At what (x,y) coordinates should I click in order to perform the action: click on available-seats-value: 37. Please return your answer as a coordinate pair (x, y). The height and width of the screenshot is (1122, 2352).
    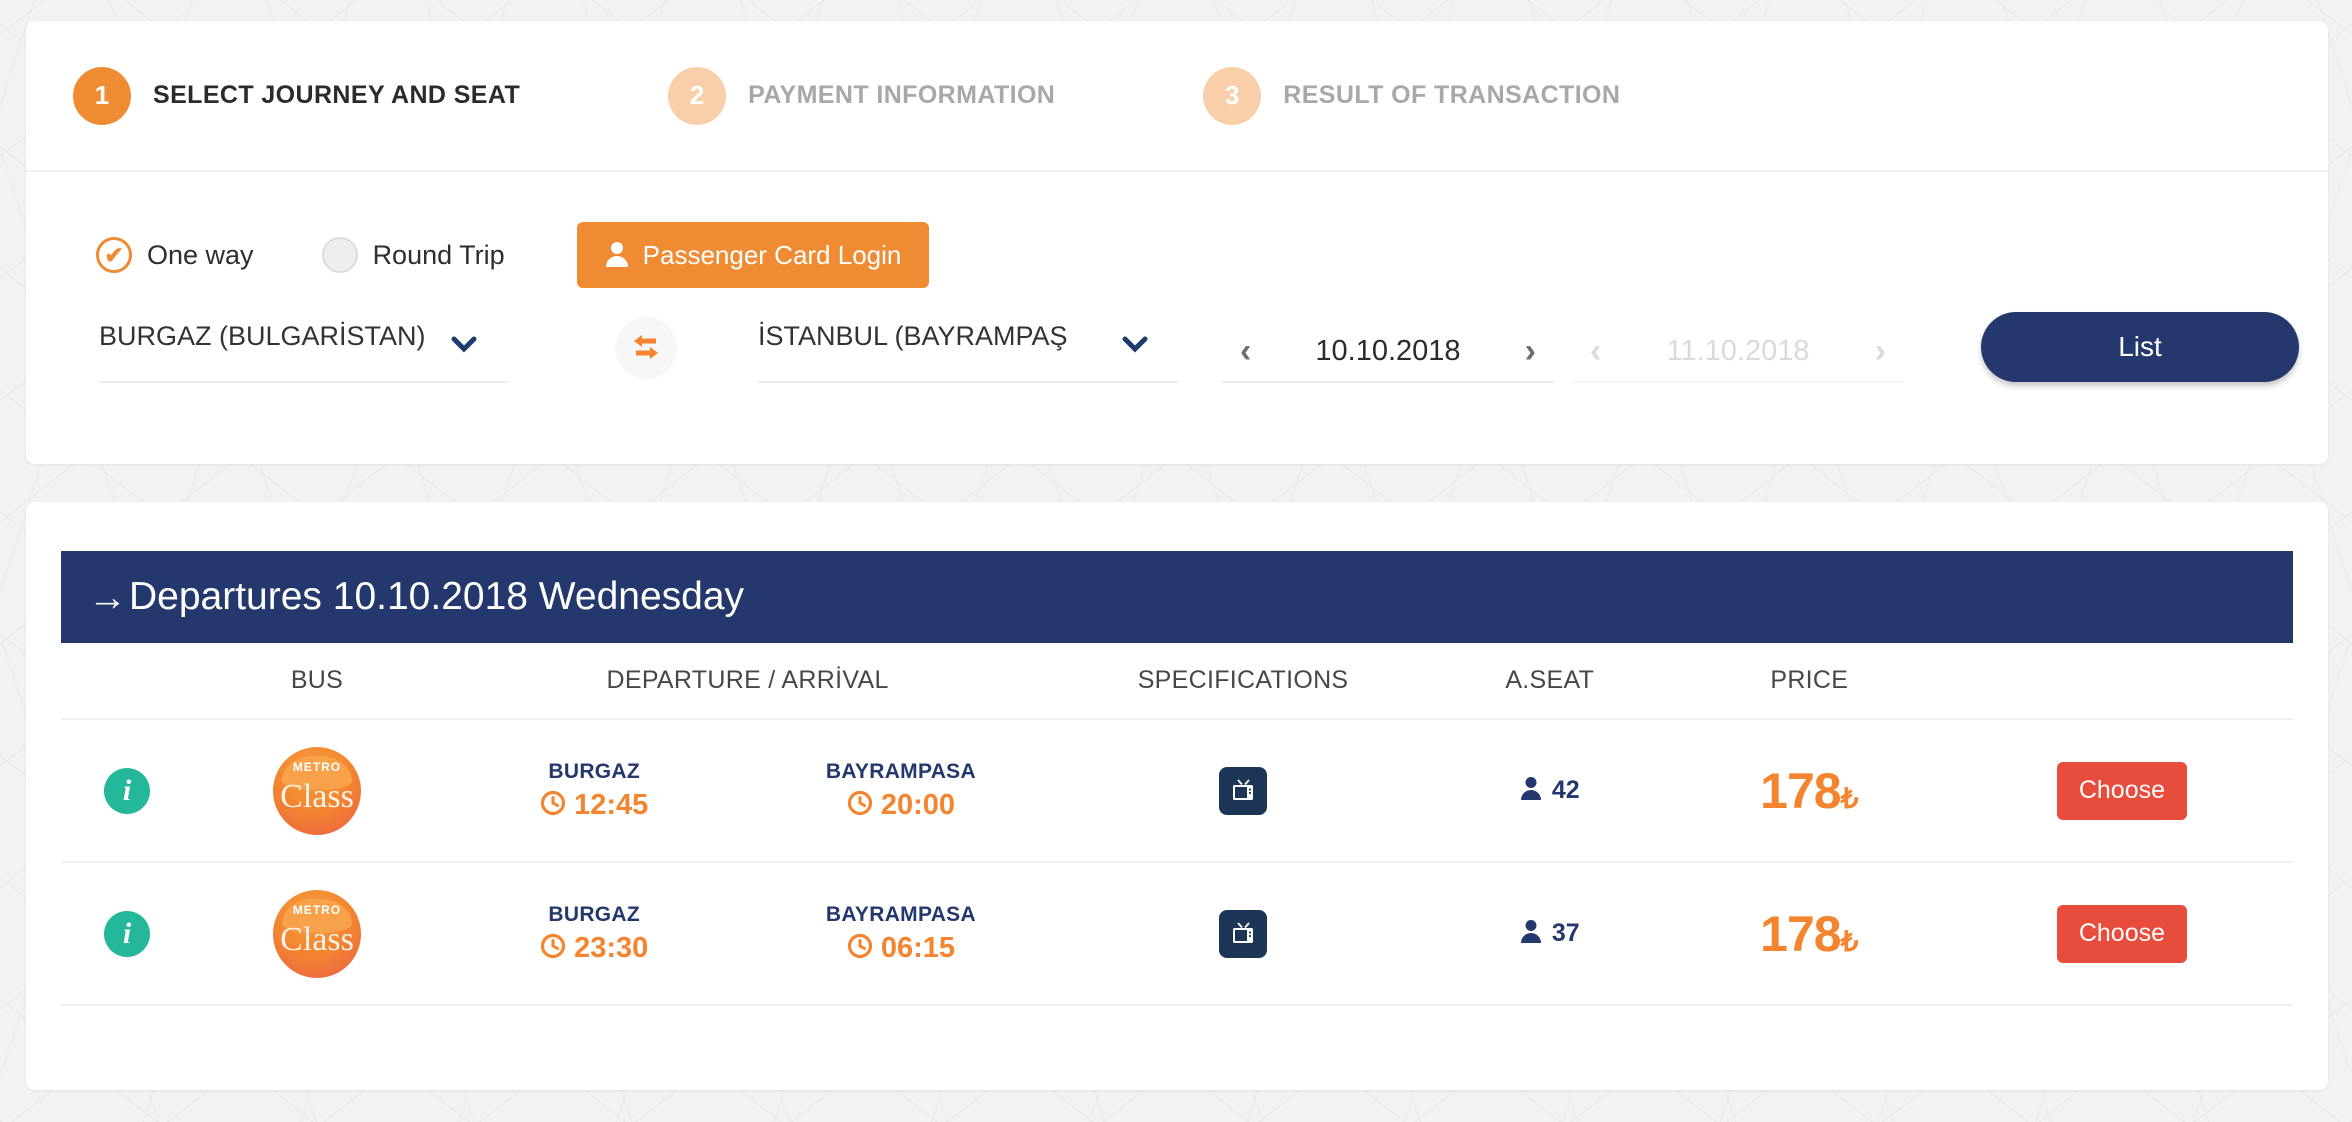
    Looking at the image, I should click on (1565, 933).